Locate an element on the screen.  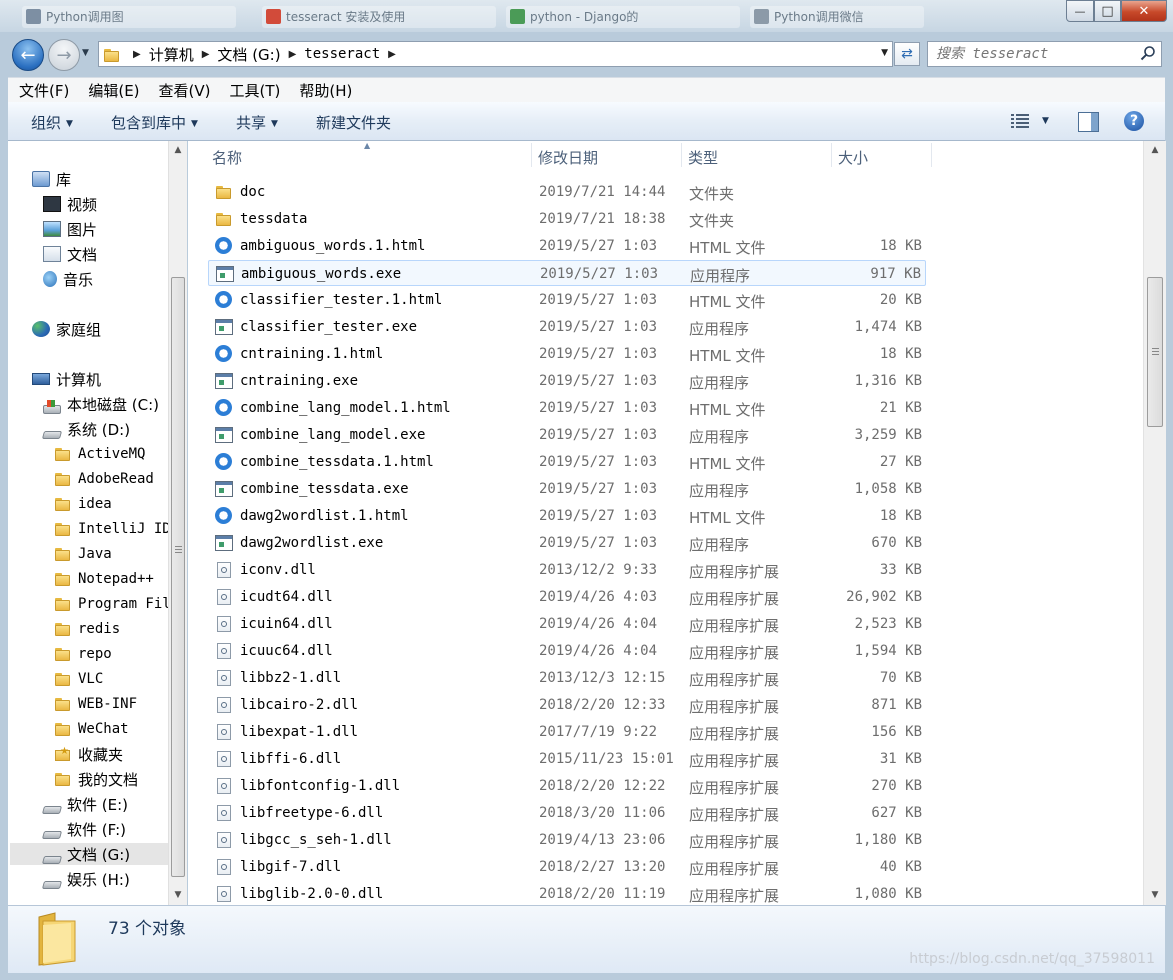
nav-scrollbar: ▲ ▼ is located at coordinates (177, 523).